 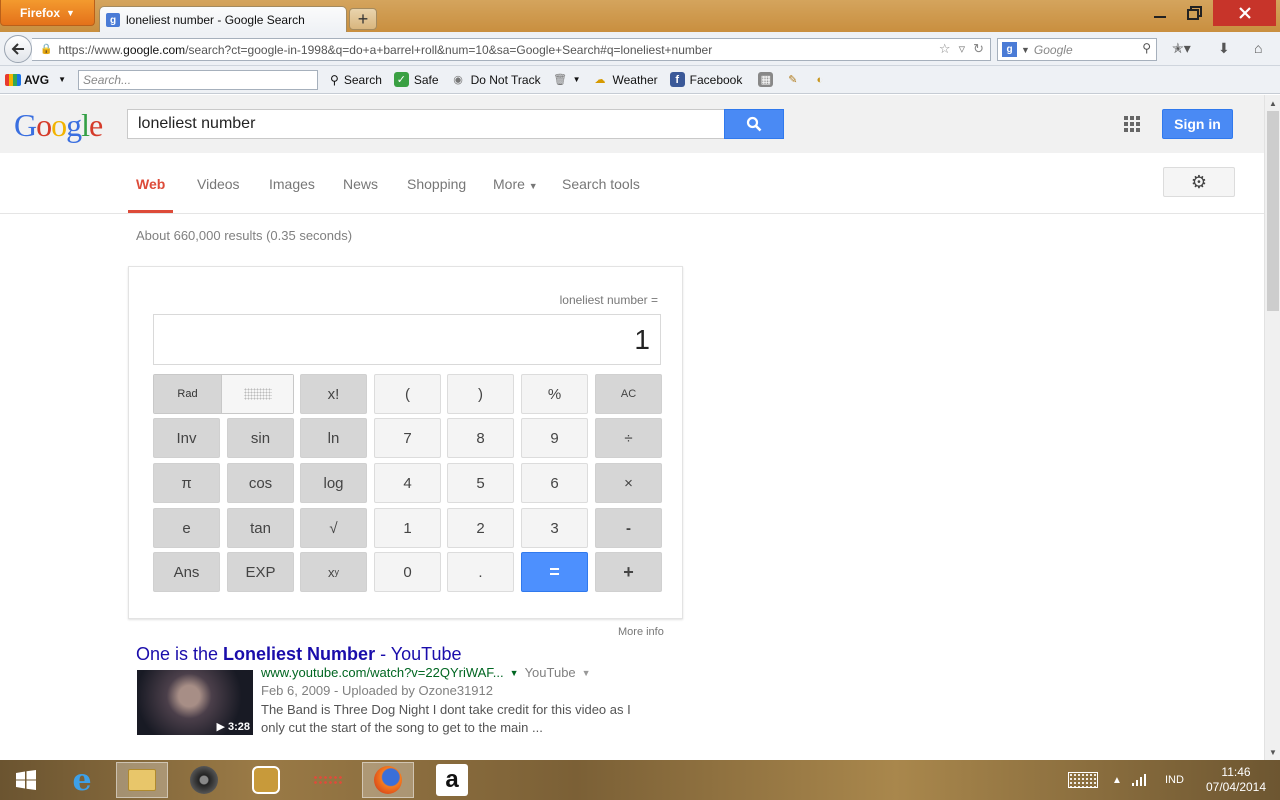 I want to click on key-left-paren: (, so click(x=407, y=394).